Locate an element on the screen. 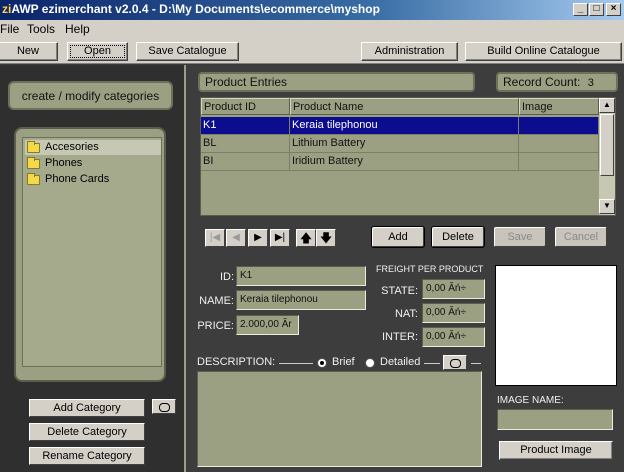  inter-label: INTER: is located at coordinates (399, 337).